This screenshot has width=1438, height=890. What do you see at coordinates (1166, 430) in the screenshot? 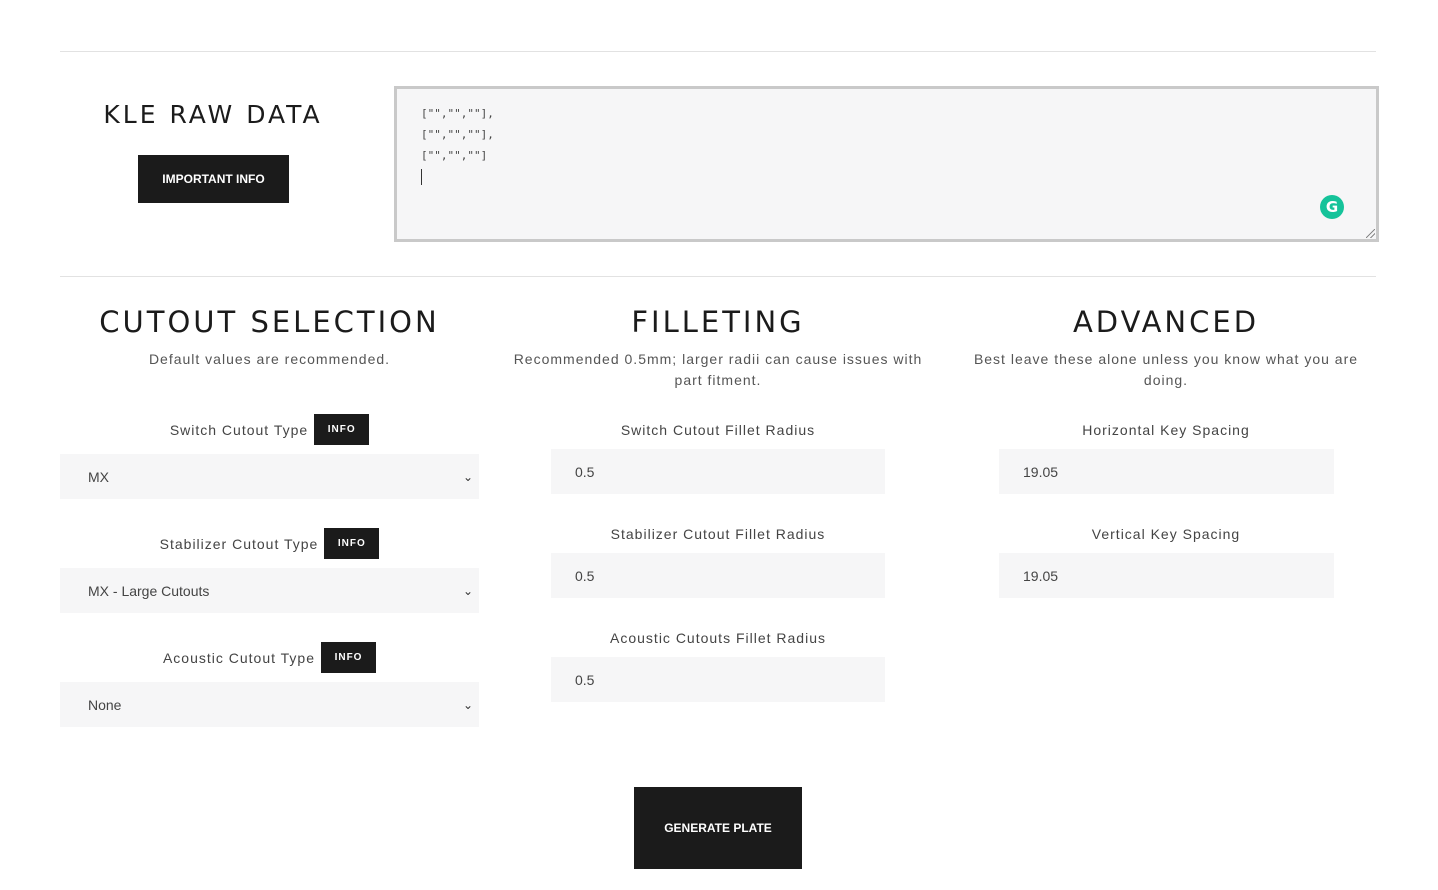
I see `horizontal-spacing-label: Horizontal Key Spacing` at bounding box center [1166, 430].